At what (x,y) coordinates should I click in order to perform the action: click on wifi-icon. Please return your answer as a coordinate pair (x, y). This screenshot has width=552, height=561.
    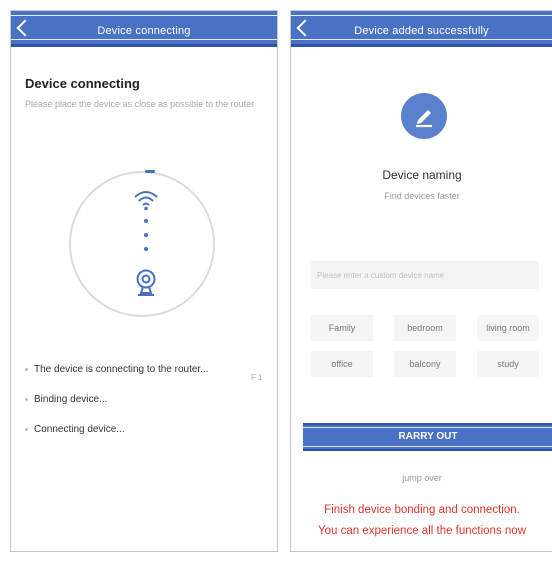
    Looking at the image, I should click on (146, 201).